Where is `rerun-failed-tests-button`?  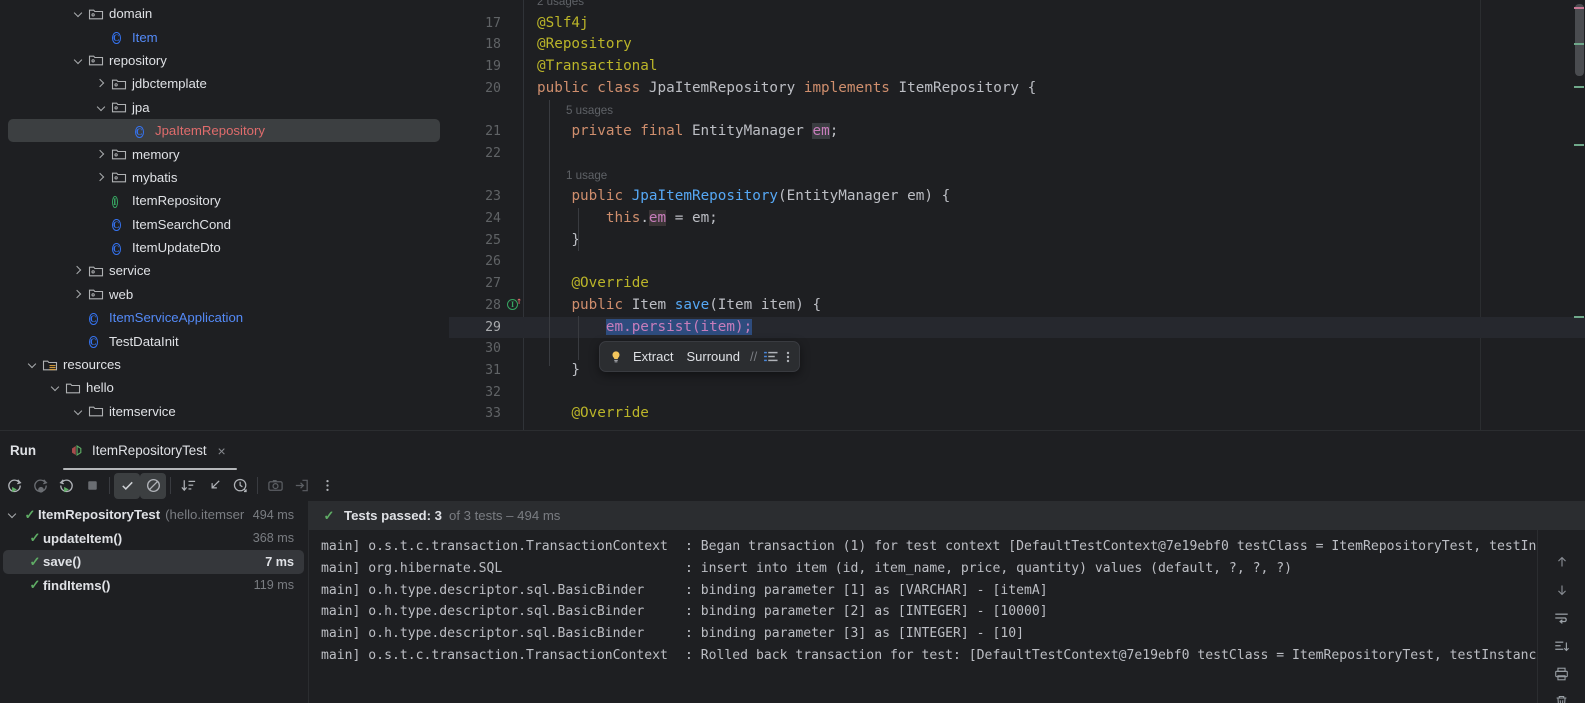
rerun-failed-tests-button is located at coordinates (40, 486).